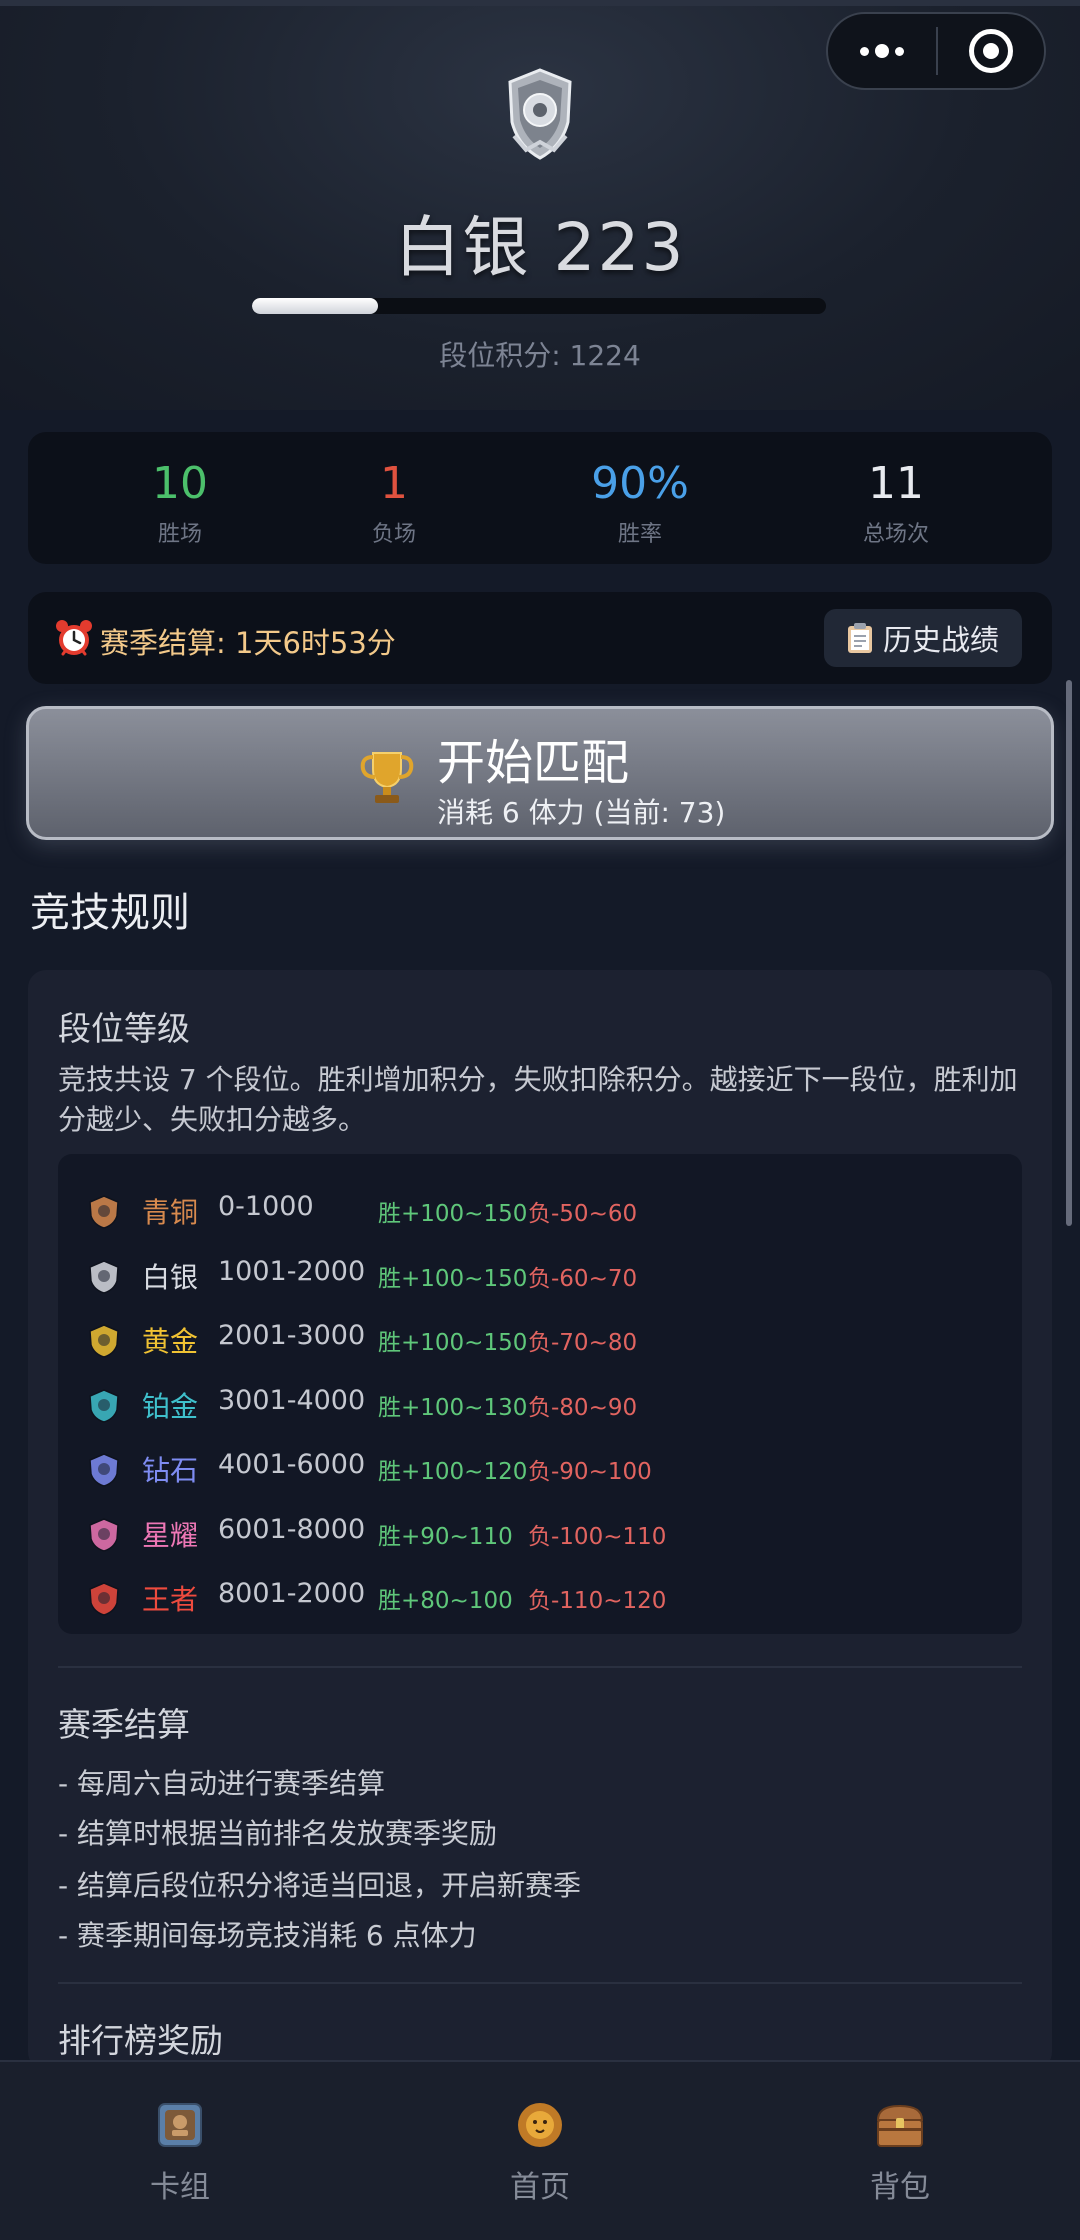  I want to click on tiers-heading: 段位等级, so click(124, 1028).